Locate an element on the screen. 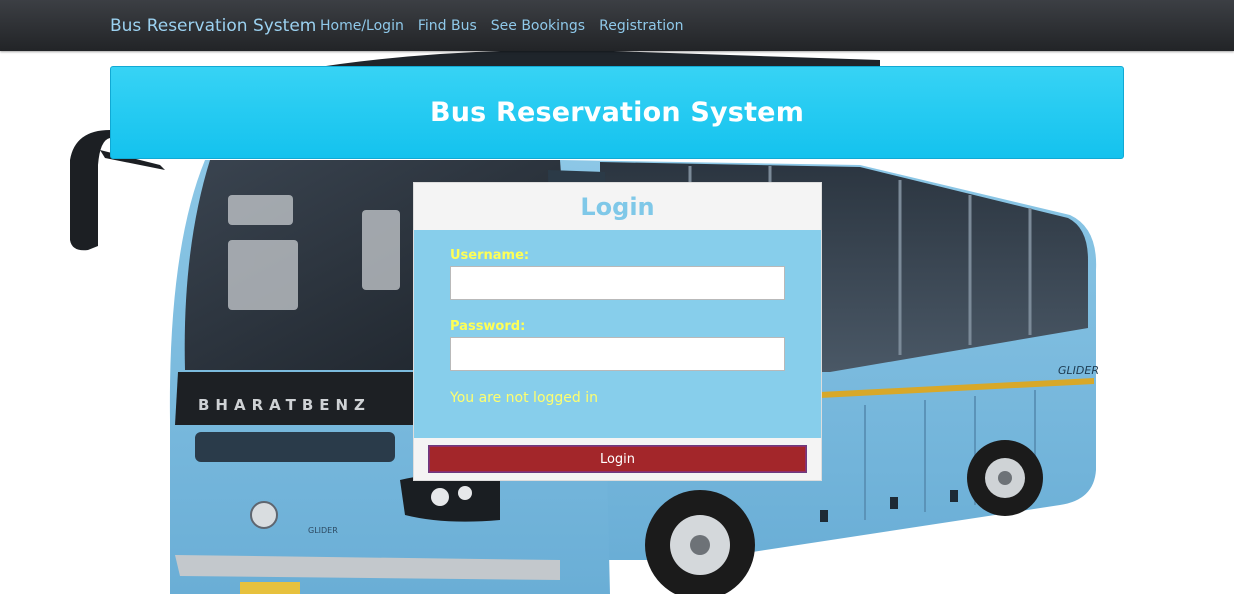 This screenshot has height=594, width=1234. bus-side-badge: GLIDER is located at coordinates (1078, 370).